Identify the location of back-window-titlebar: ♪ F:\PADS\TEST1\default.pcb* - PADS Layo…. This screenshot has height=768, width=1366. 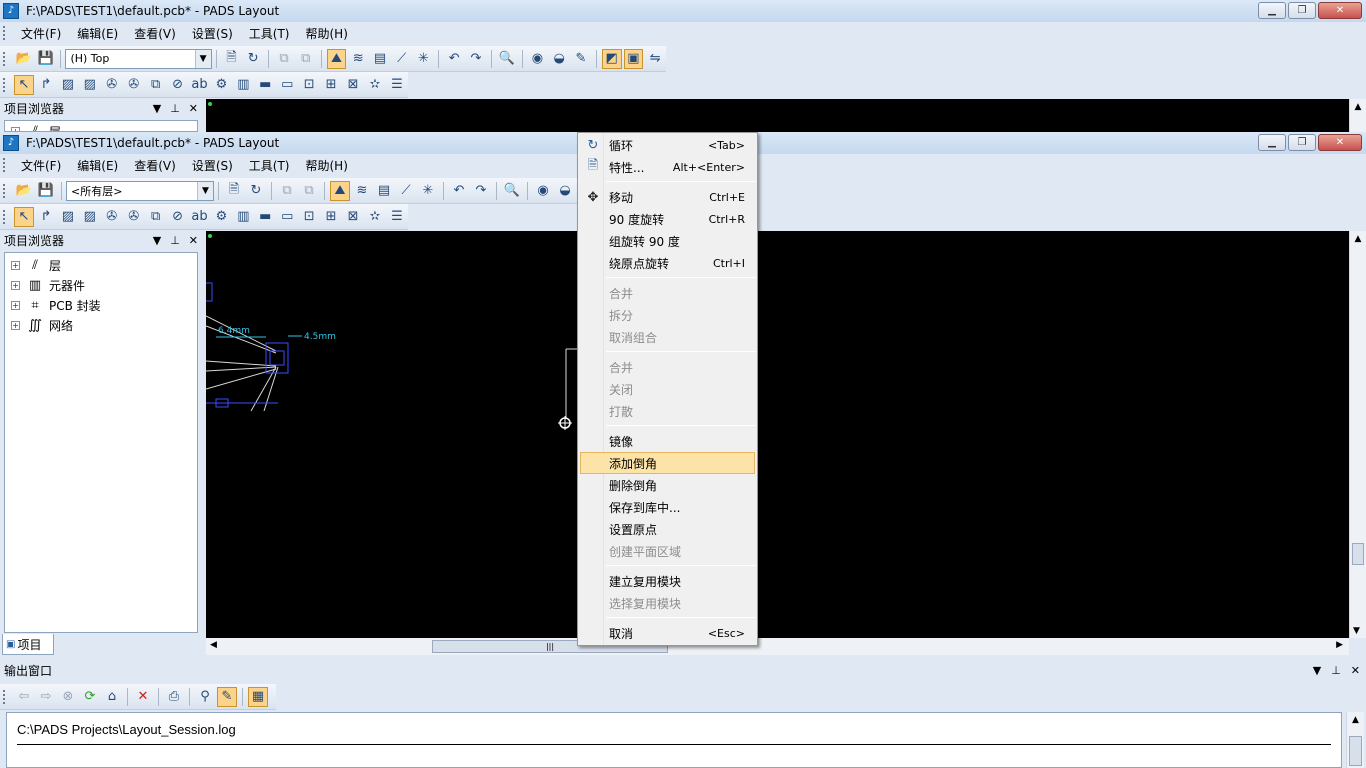
(683, 11).